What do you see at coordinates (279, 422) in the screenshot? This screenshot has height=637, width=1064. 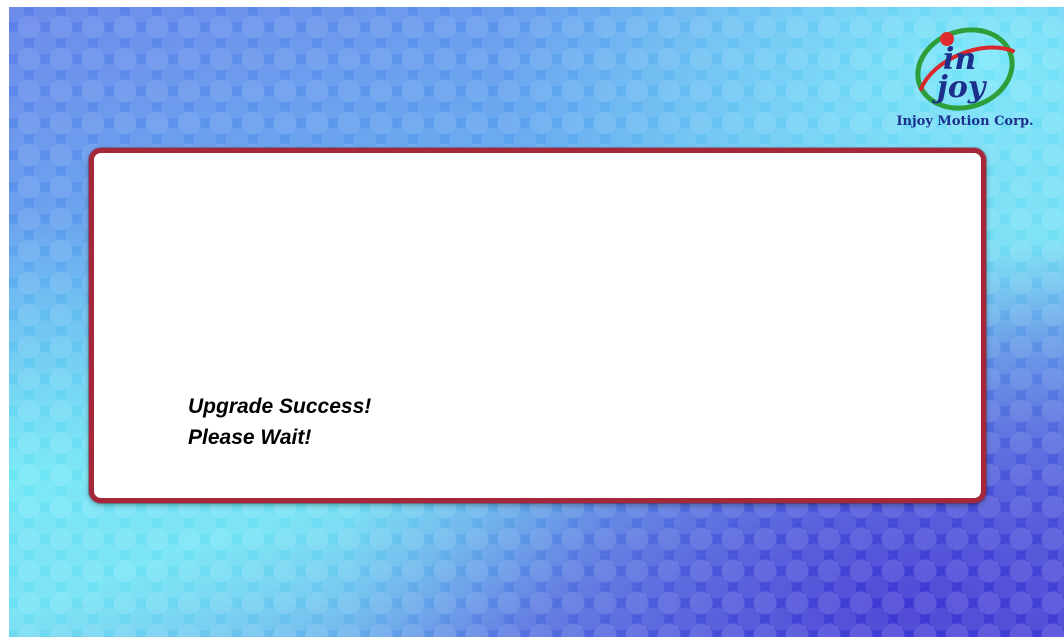 I see `status-message: Upgrade Success! Please Wait!` at bounding box center [279, 422].